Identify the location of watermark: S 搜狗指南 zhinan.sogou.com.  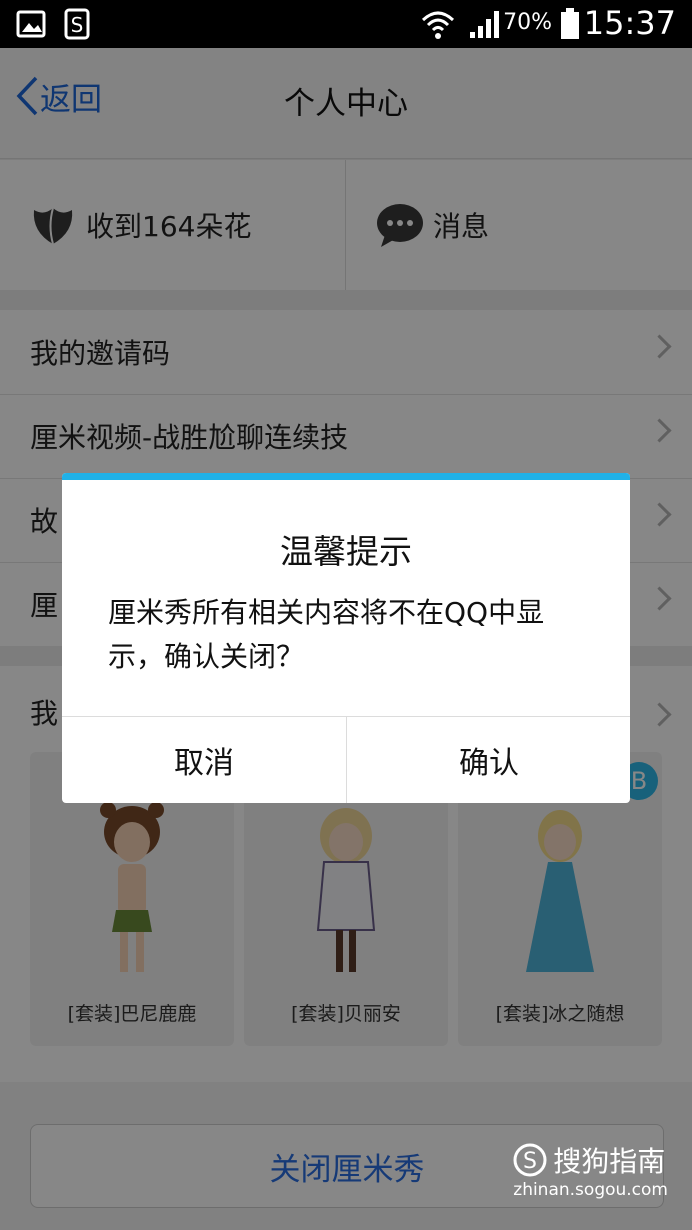
(590, 1170).